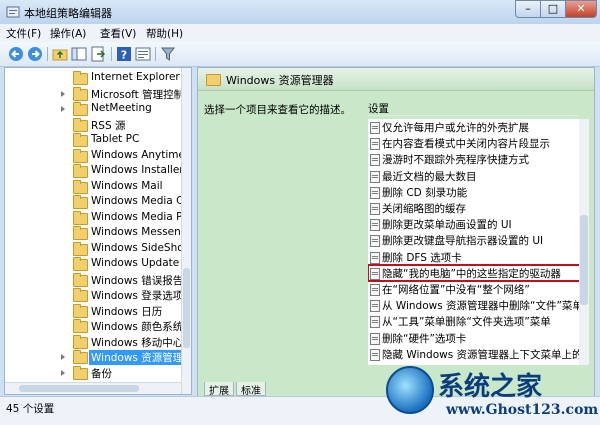  What do you see at coordinates (92, 78) in the screenshot?
I see `tree-item: Internet Explorer` at bounding box center [92, 78].